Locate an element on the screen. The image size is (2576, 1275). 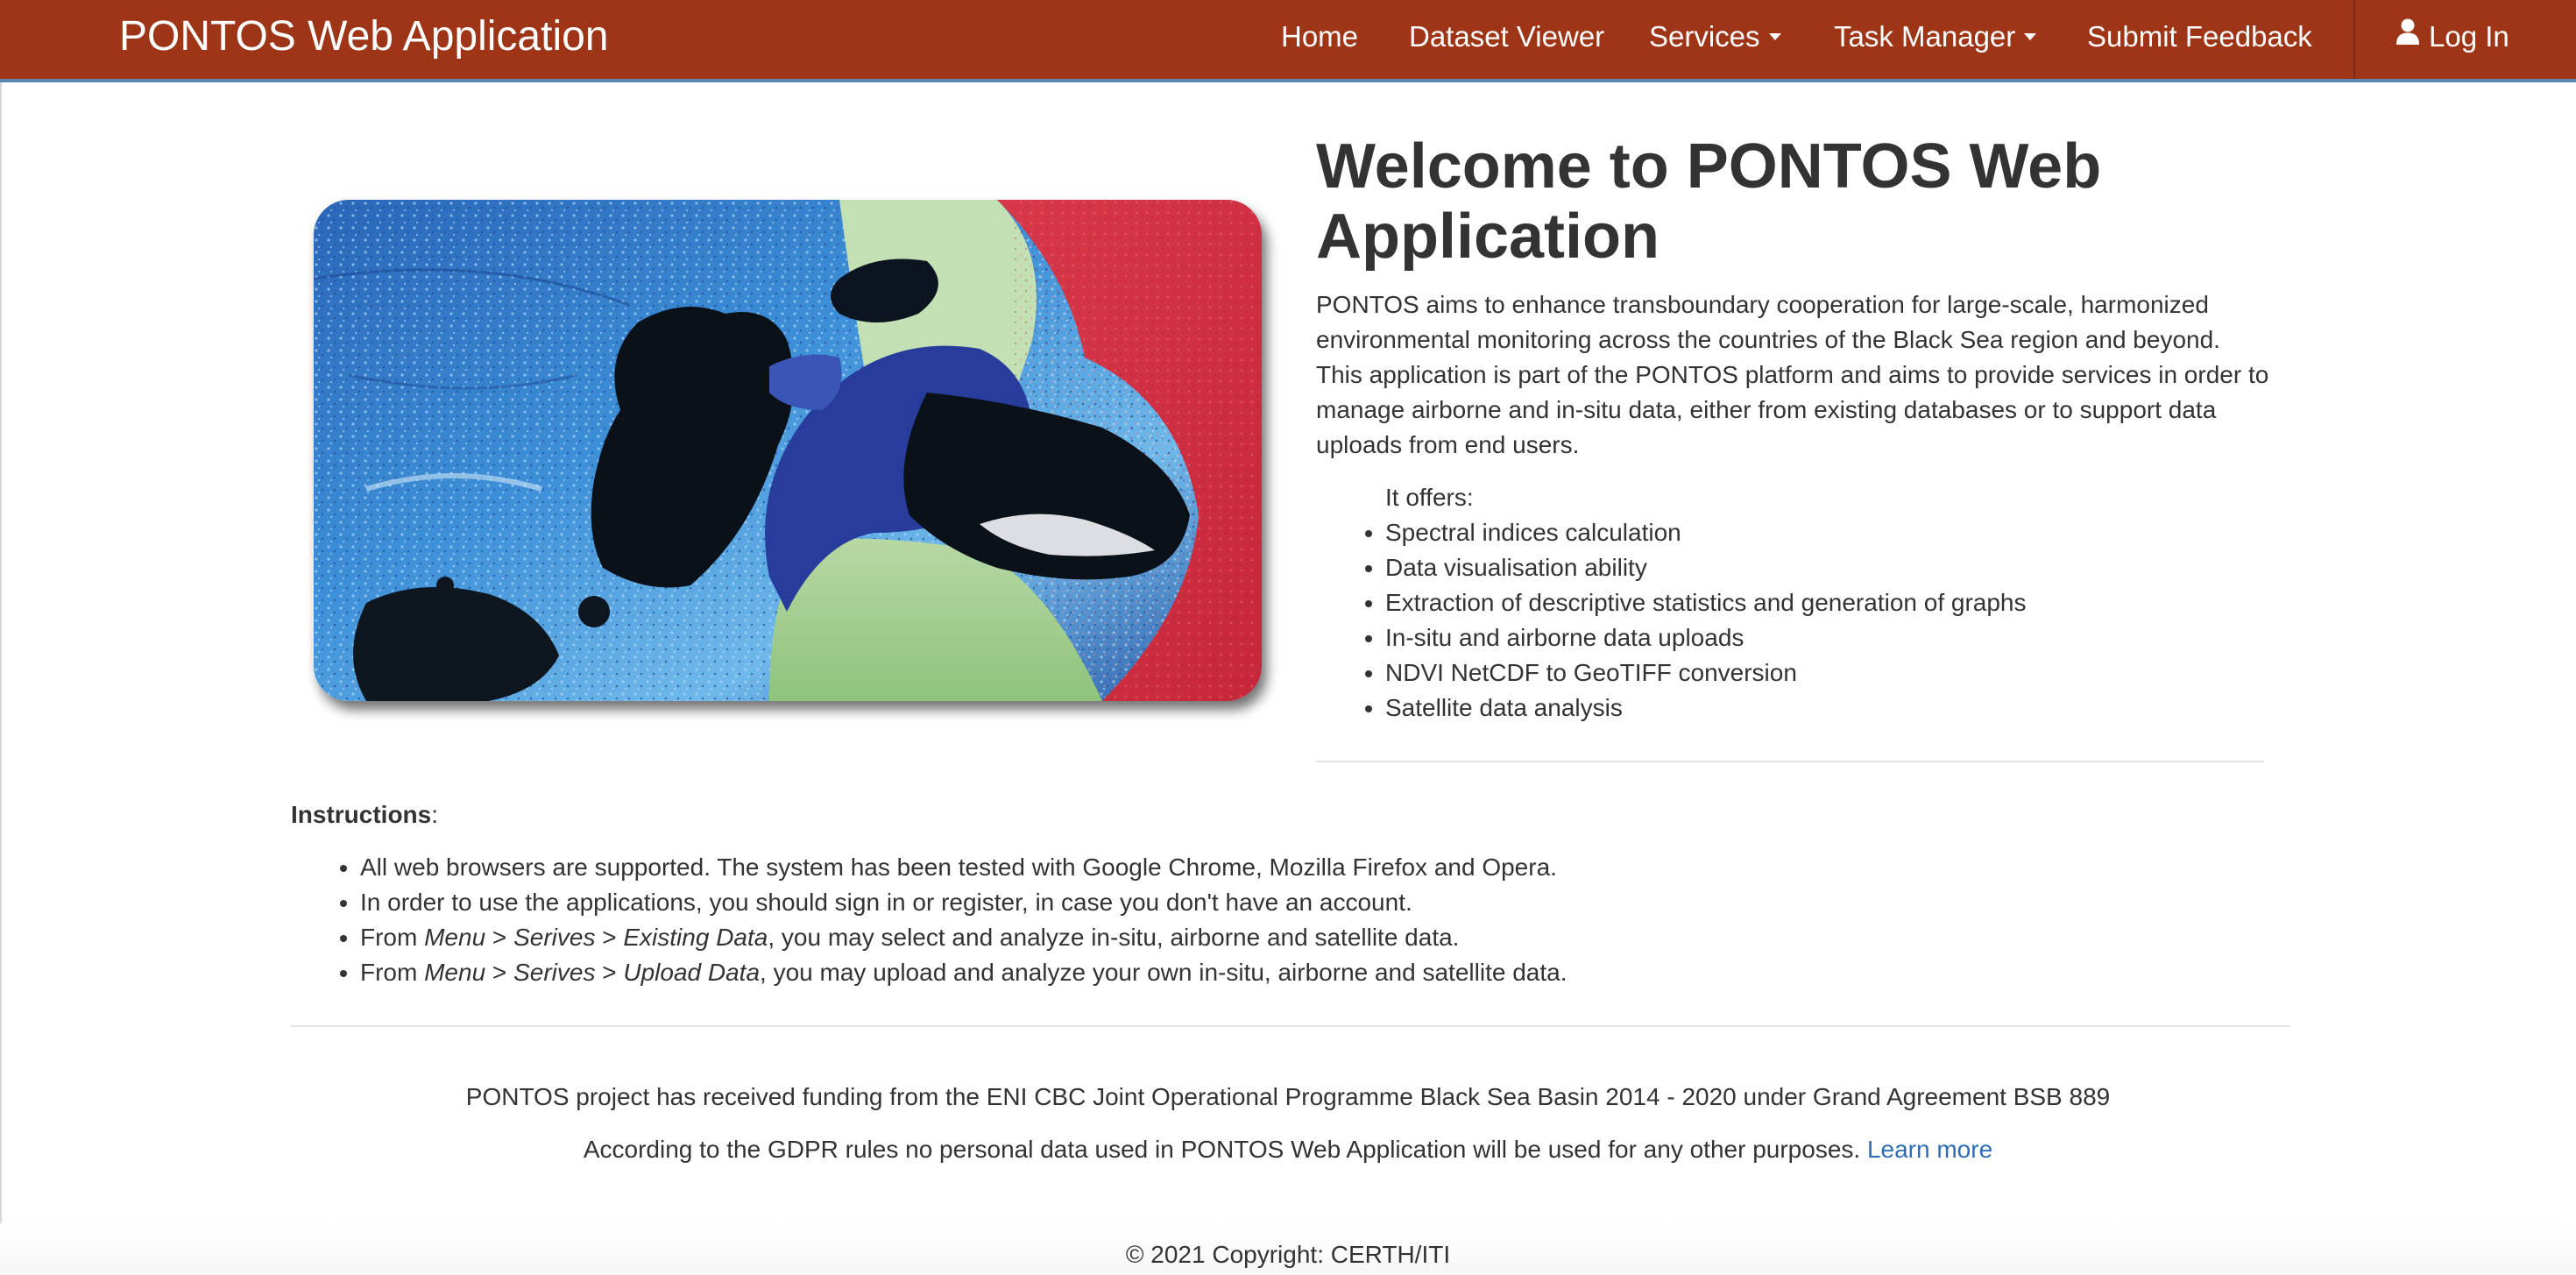
instructions-title: Instructions is located at coordinates (361, 814).